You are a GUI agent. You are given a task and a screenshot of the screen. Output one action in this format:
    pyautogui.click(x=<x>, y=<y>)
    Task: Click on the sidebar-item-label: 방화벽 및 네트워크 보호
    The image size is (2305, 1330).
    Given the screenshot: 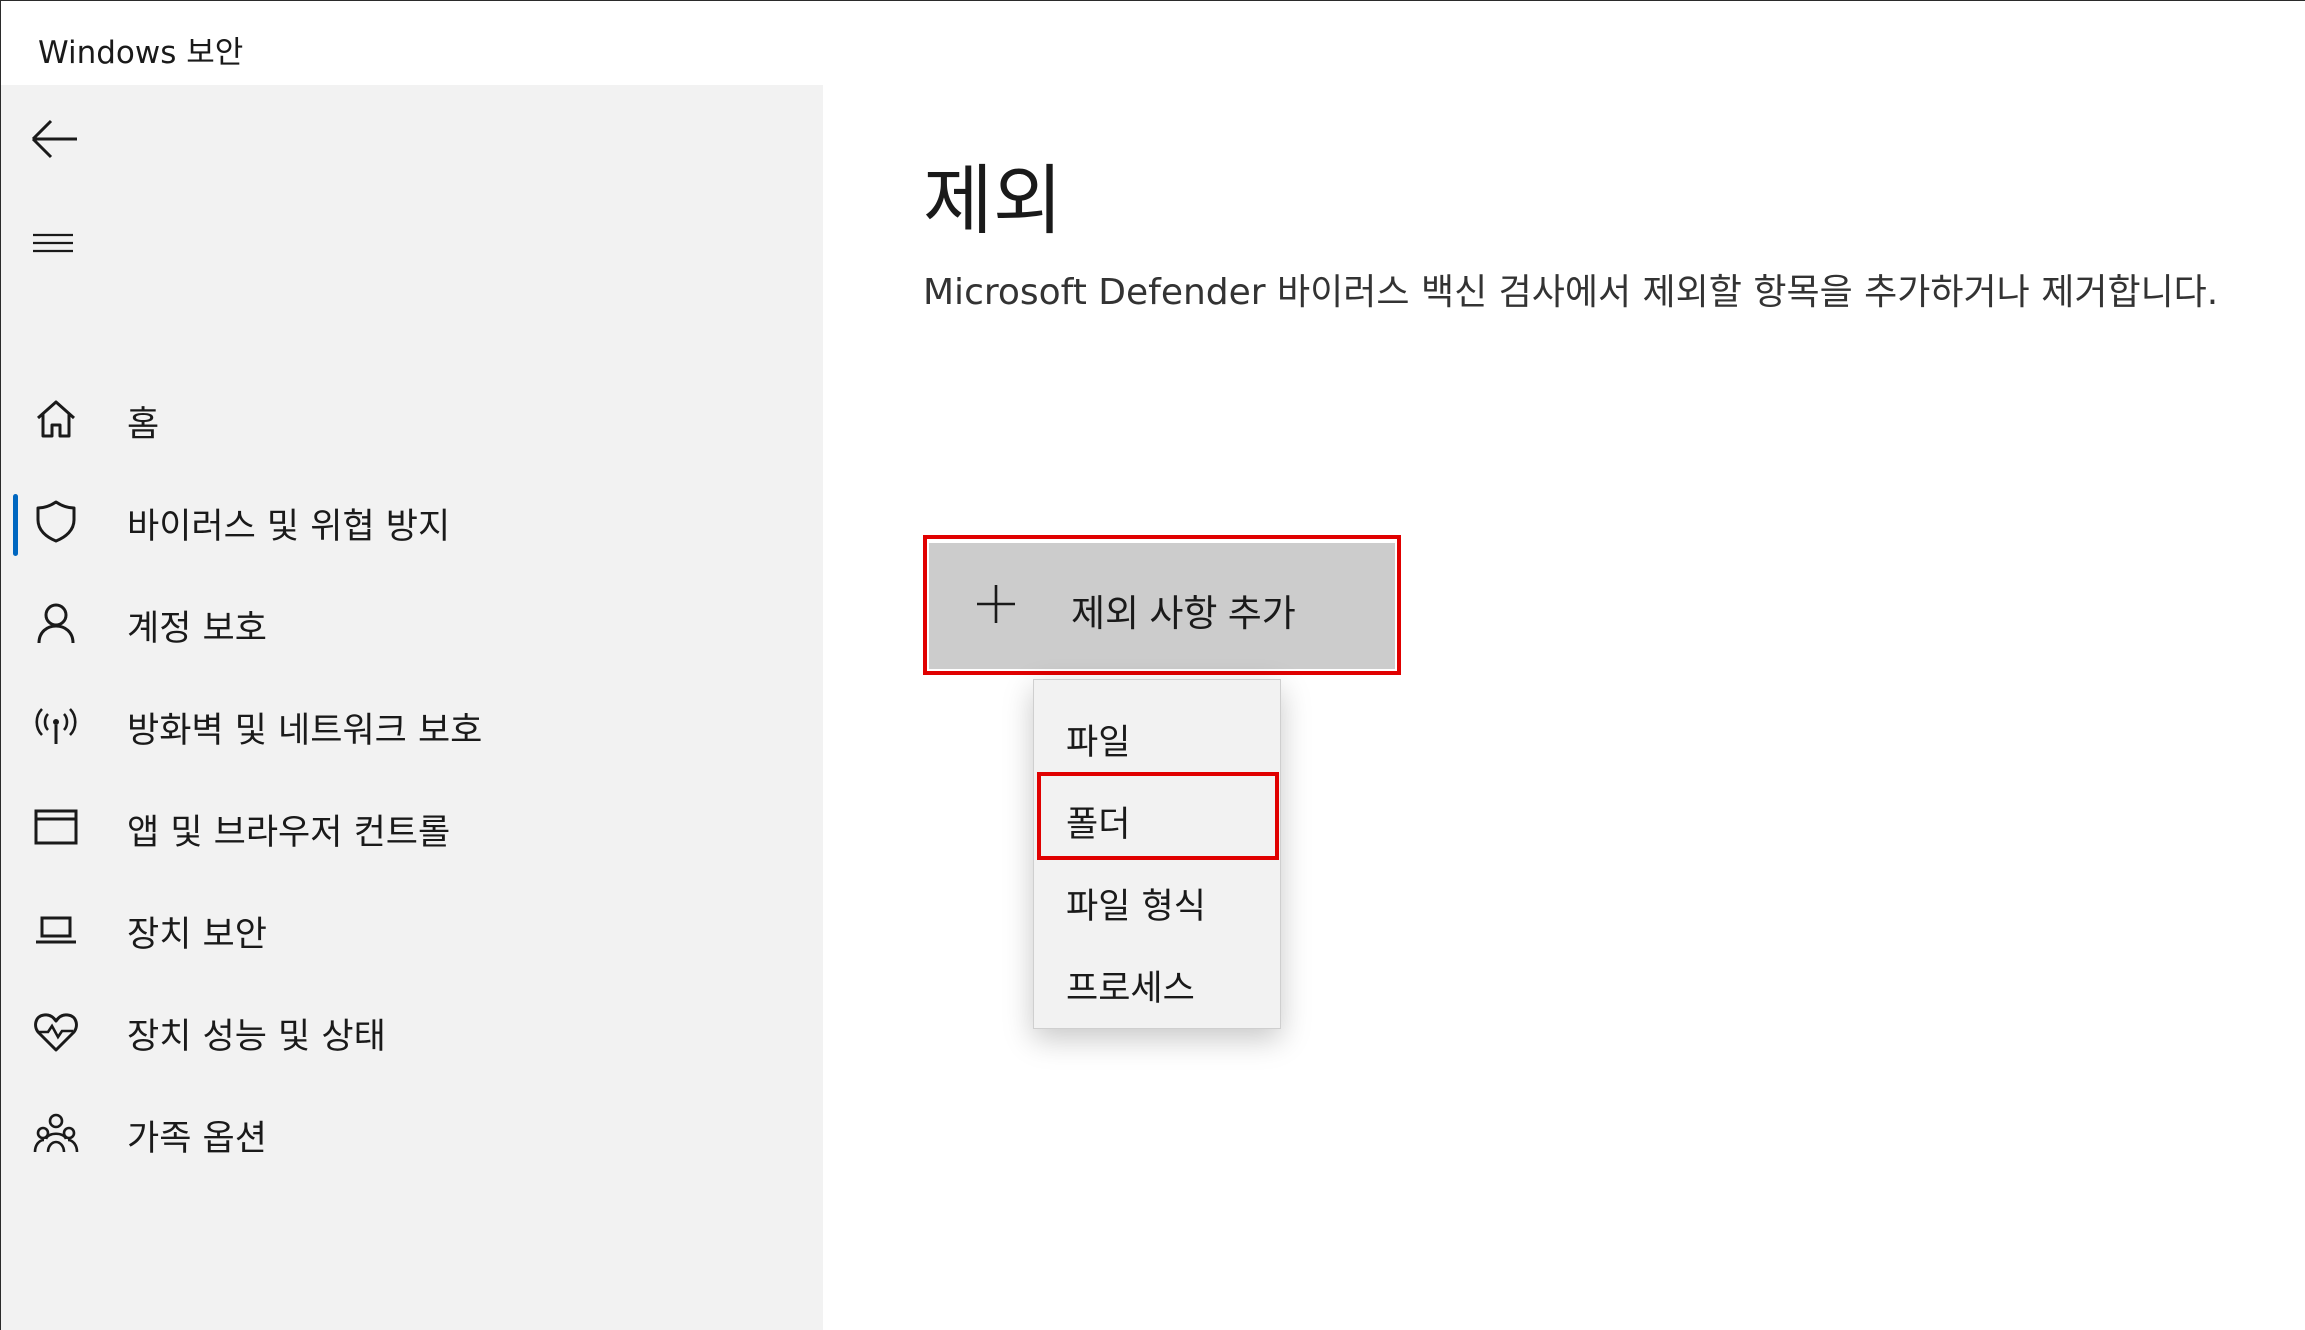 What is the action you would take?
    pyautogui.click(x=305, y=731)
    